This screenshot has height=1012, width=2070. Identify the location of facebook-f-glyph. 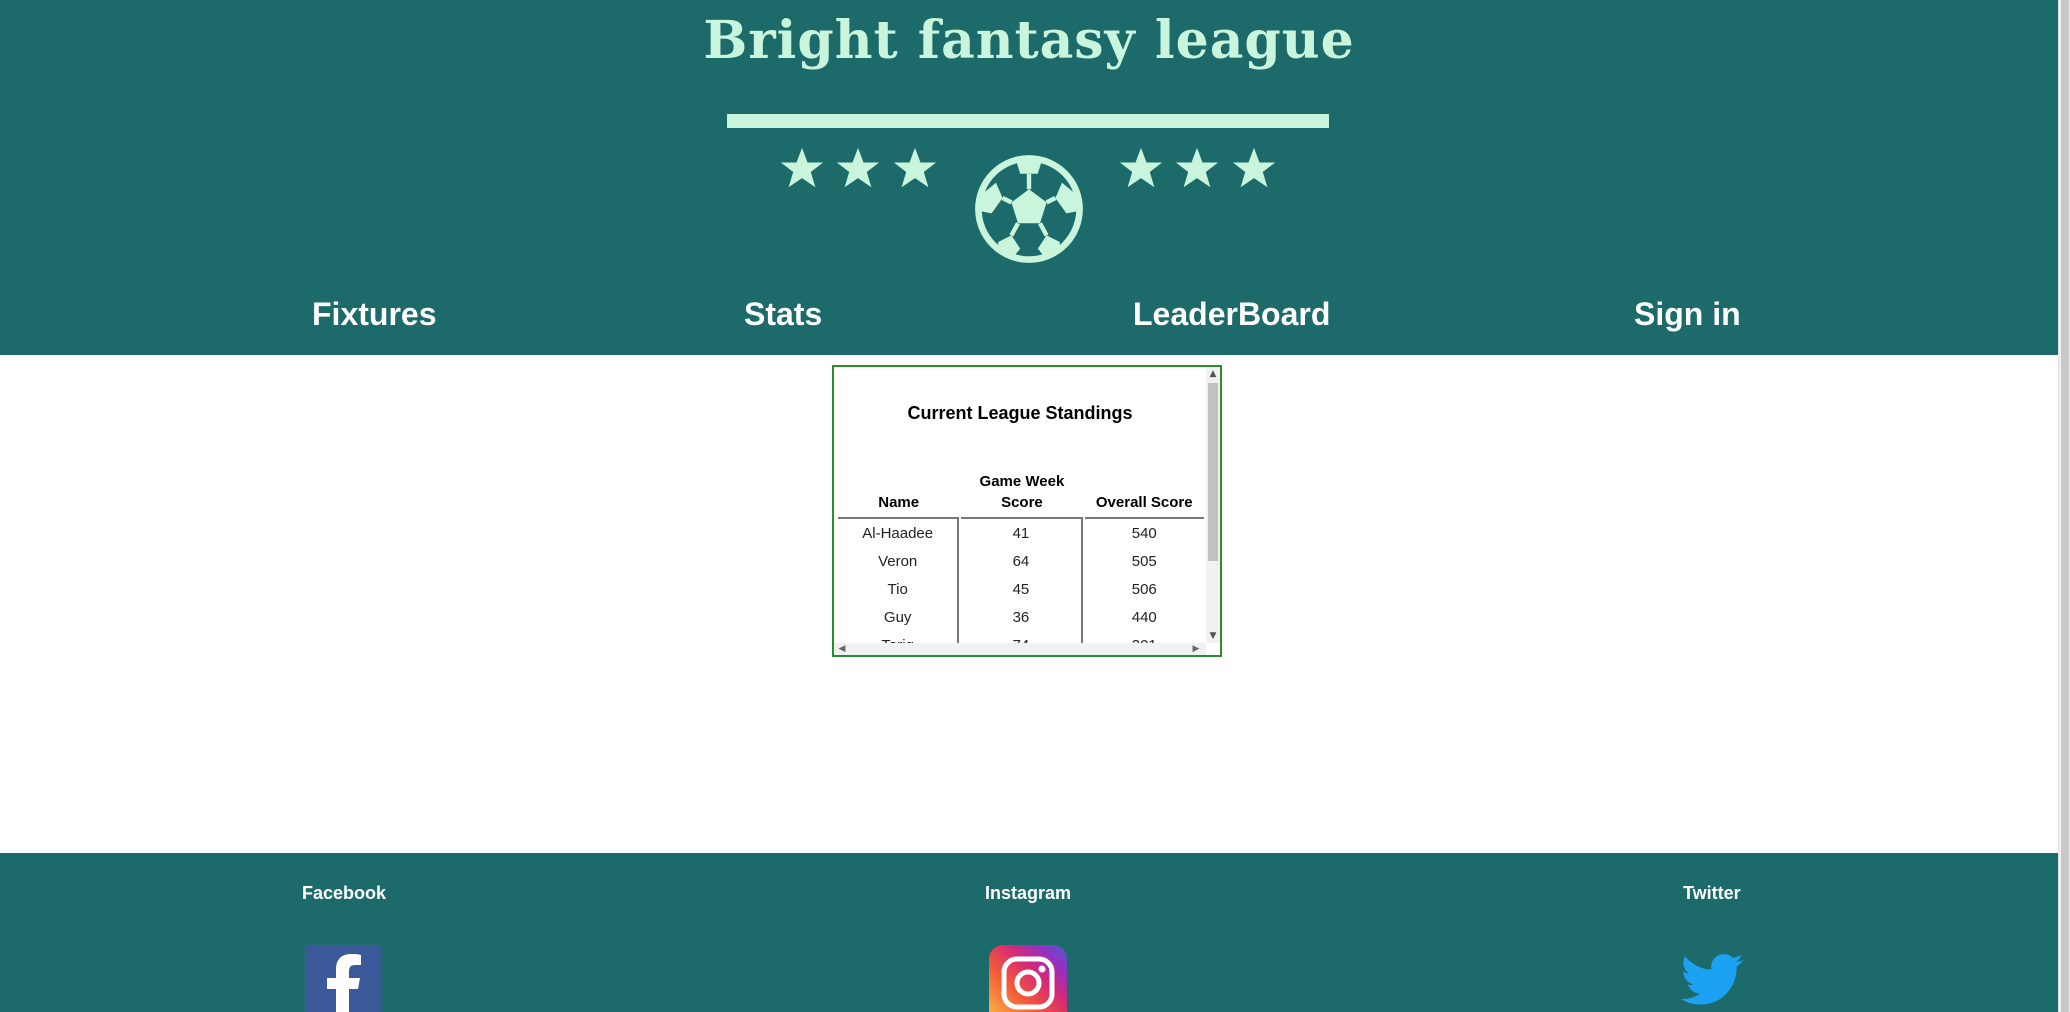
(344, 983).